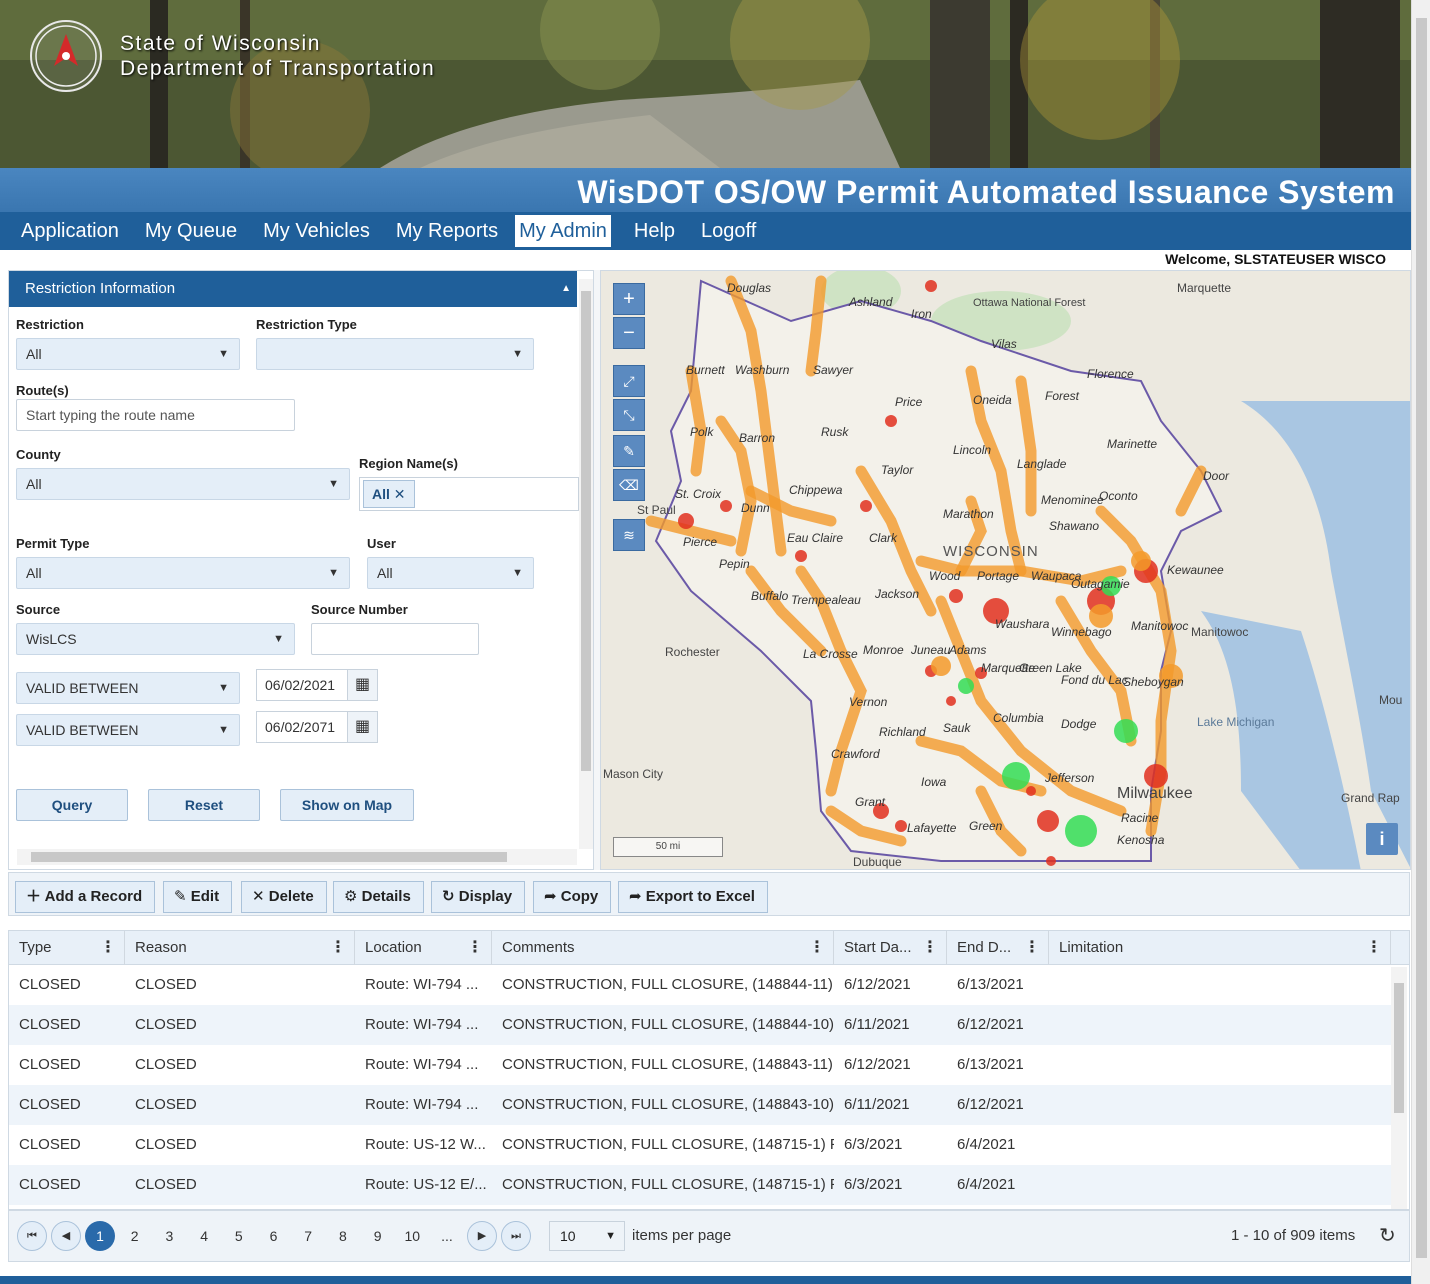 Image resolution: width=1430 pixels, height=1284 pixels. Describe the element at coordinates (72, 805) in the screenshot. I see `query-button: Query` at that location.